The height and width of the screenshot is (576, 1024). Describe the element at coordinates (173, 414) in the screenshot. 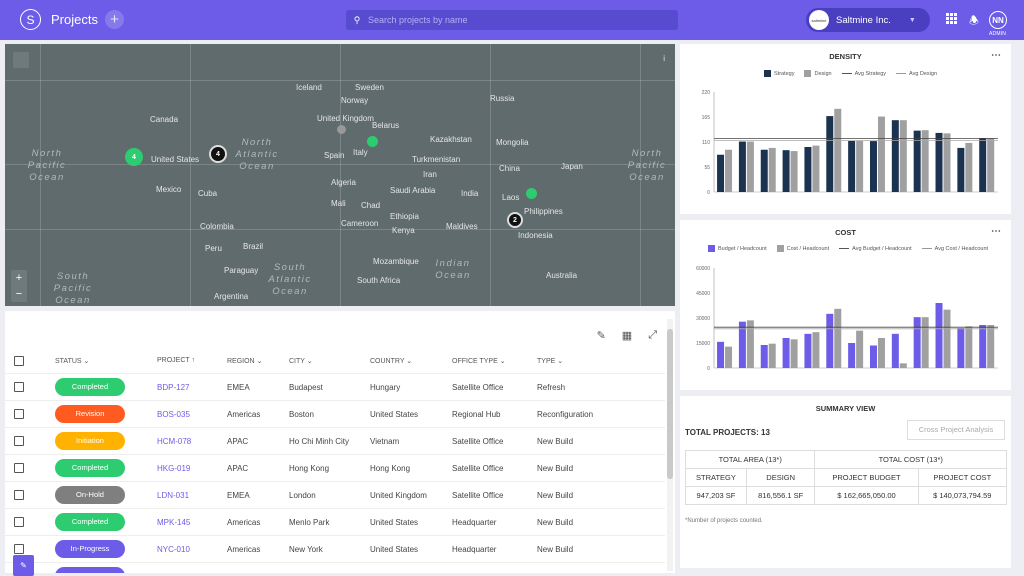

I see `project-link: BOS-035` at that location.